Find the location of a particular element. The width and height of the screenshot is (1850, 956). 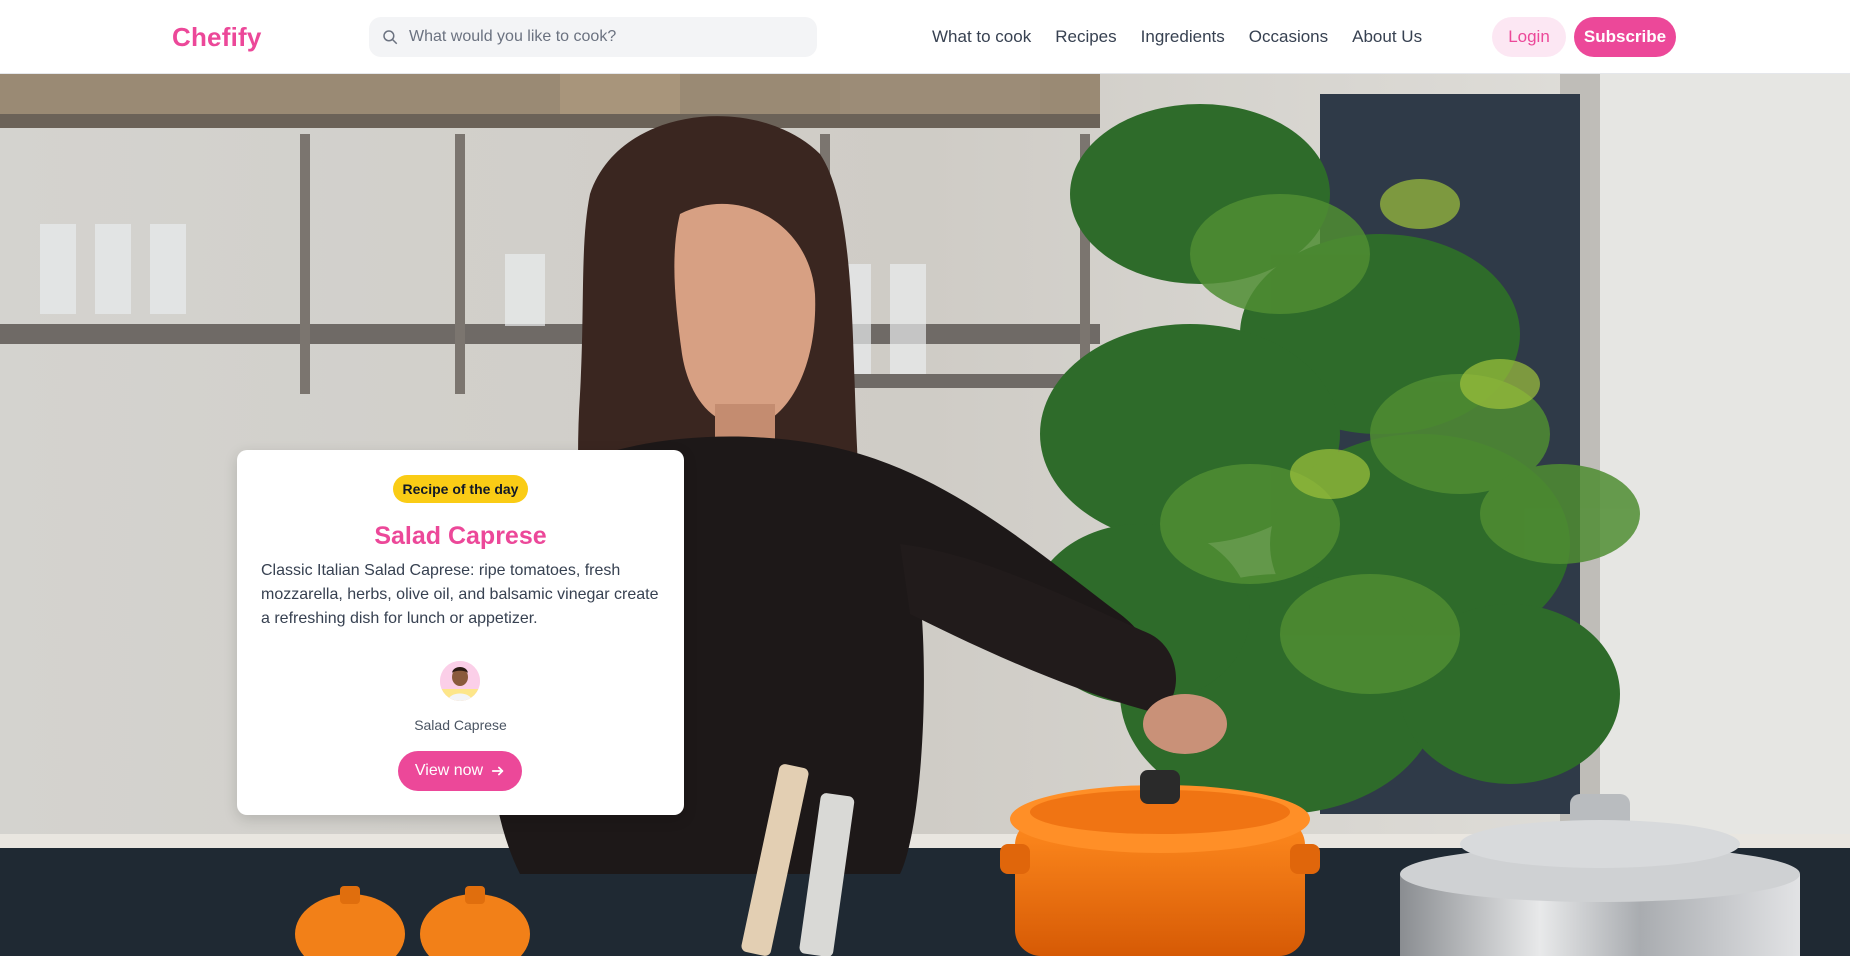

search-icon is located at coordinates (390, 37).